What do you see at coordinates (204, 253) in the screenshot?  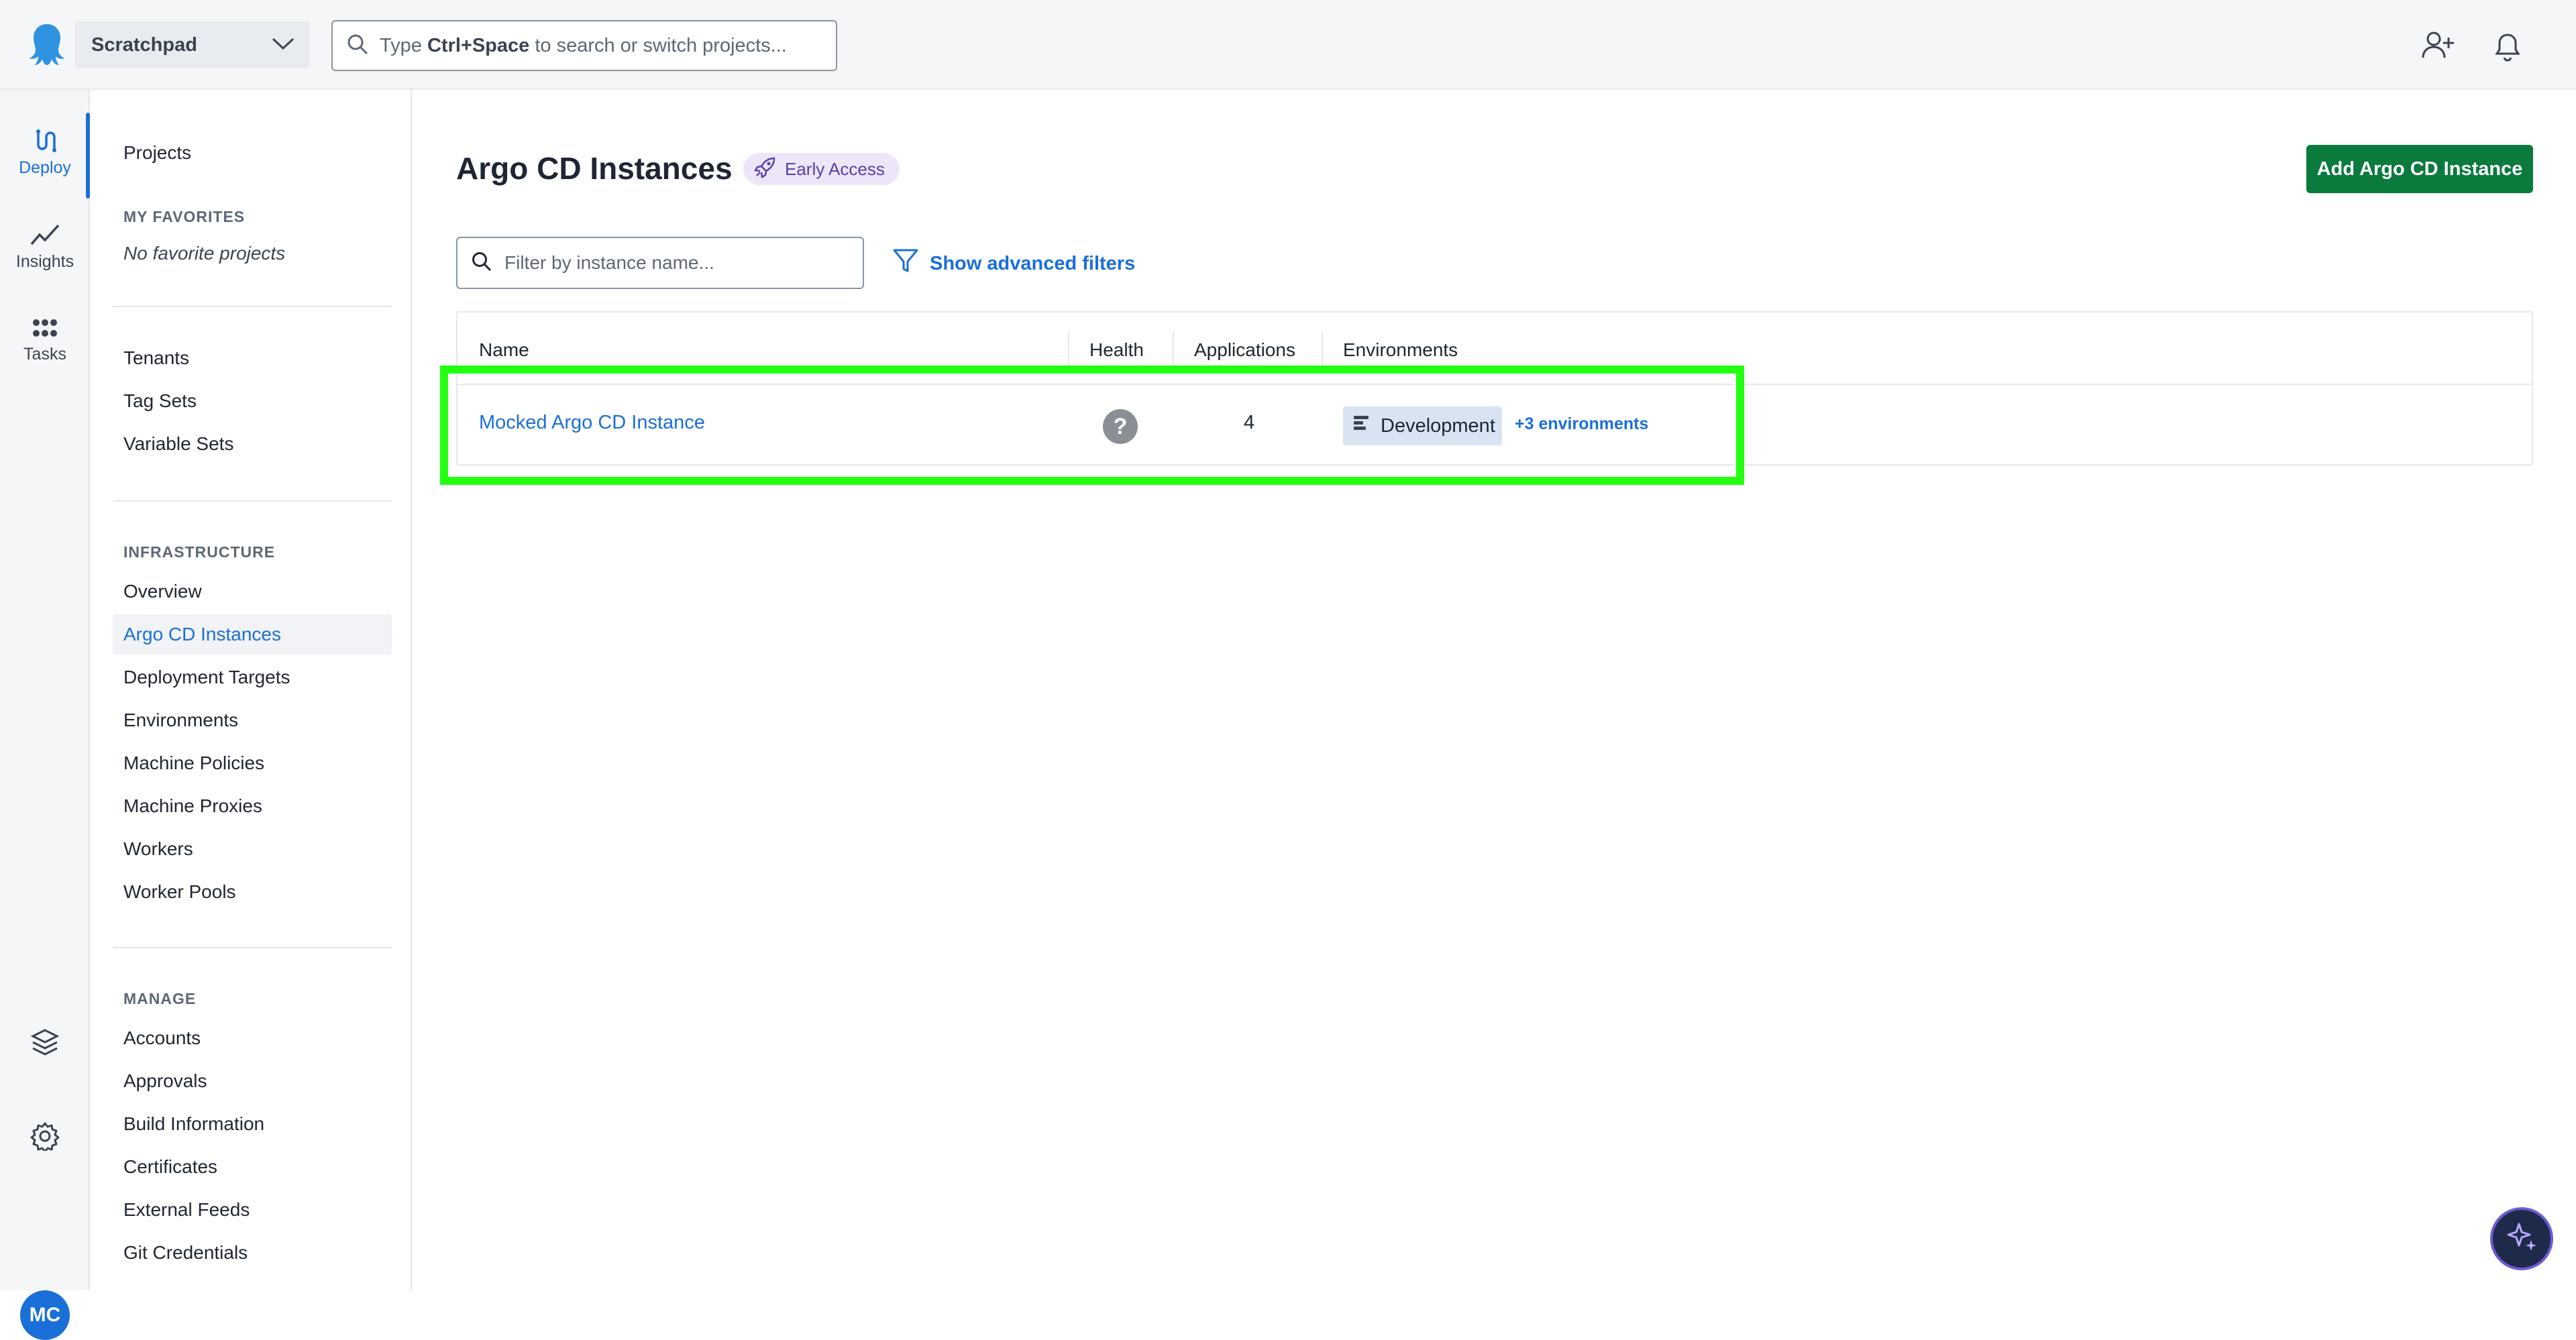 I see `favorites-empty-text: No favorite projects` at bounding box center [204, 253].